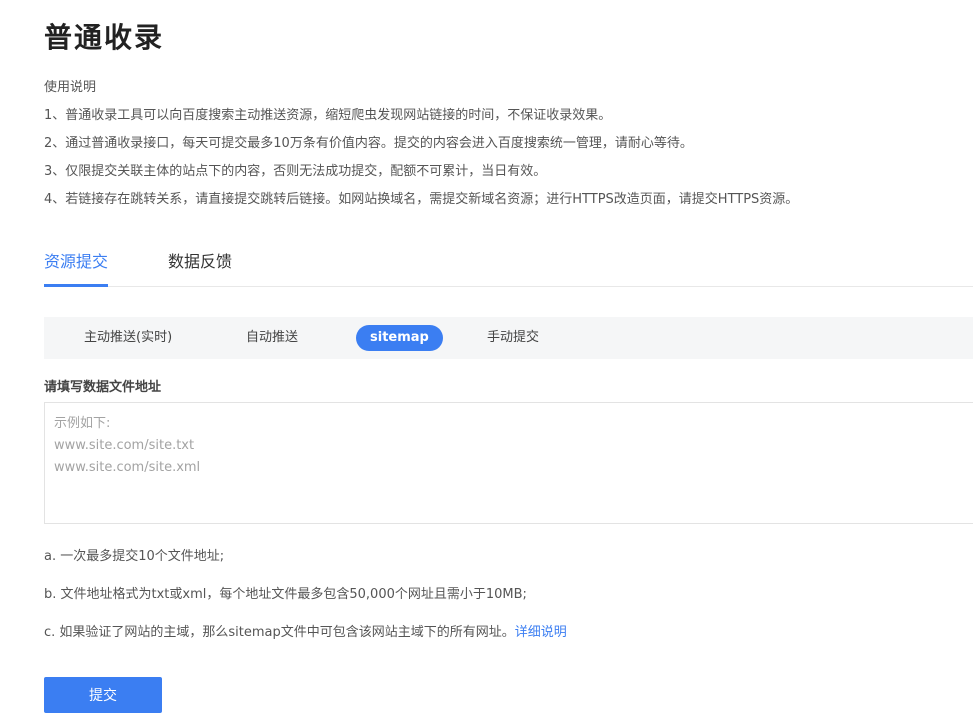  What do you see at coordinates (76, 263) in the screenshot?
I see `tab-resource-submit: 资源提交` at bounding box center [76, 263].